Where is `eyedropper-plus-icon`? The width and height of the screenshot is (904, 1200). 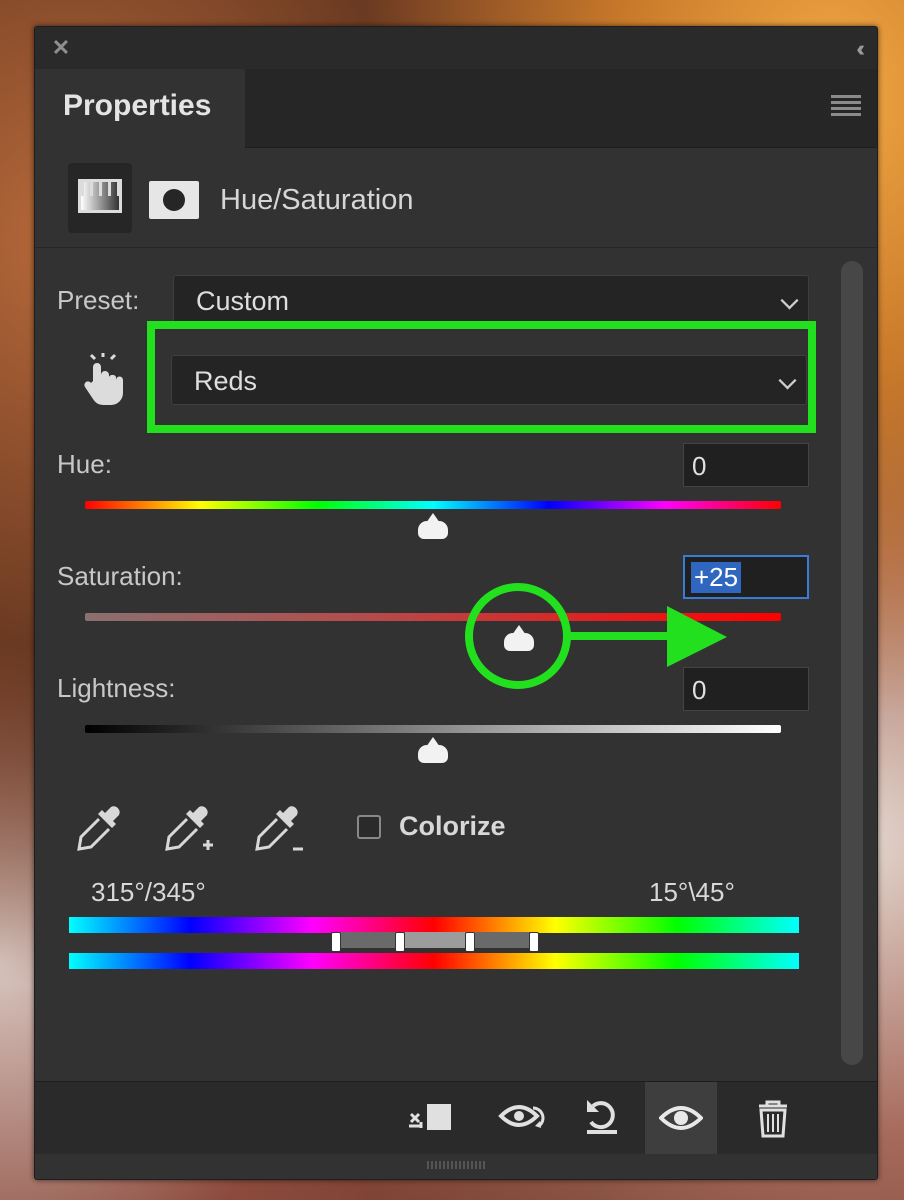
eyedropper-plus-icon is located at coordinates (188, 828).